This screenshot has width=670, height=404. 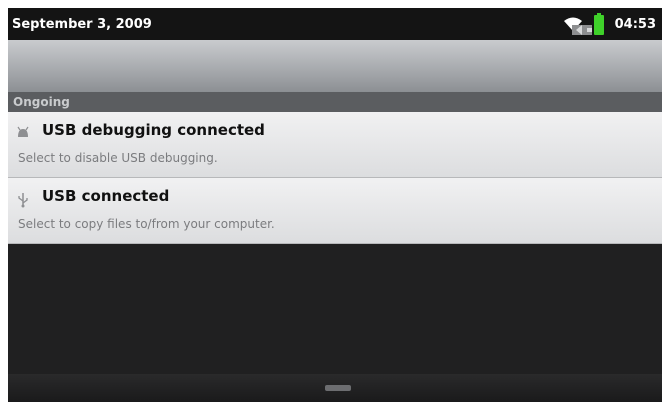 I want to click on section-header-ongoing: Ongoing, so click(x=335, y=102).